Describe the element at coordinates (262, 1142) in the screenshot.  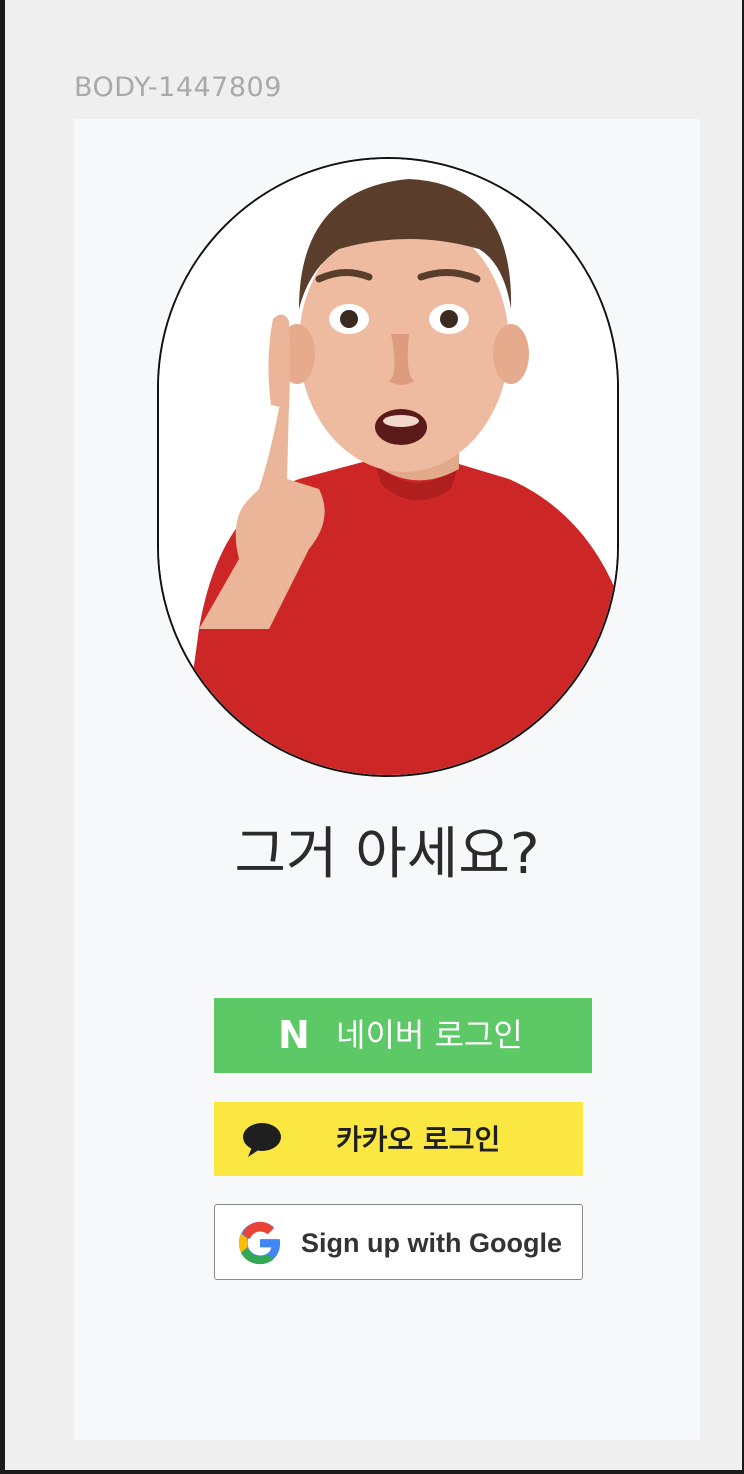
I see `speech-bubble-icon` at that location.